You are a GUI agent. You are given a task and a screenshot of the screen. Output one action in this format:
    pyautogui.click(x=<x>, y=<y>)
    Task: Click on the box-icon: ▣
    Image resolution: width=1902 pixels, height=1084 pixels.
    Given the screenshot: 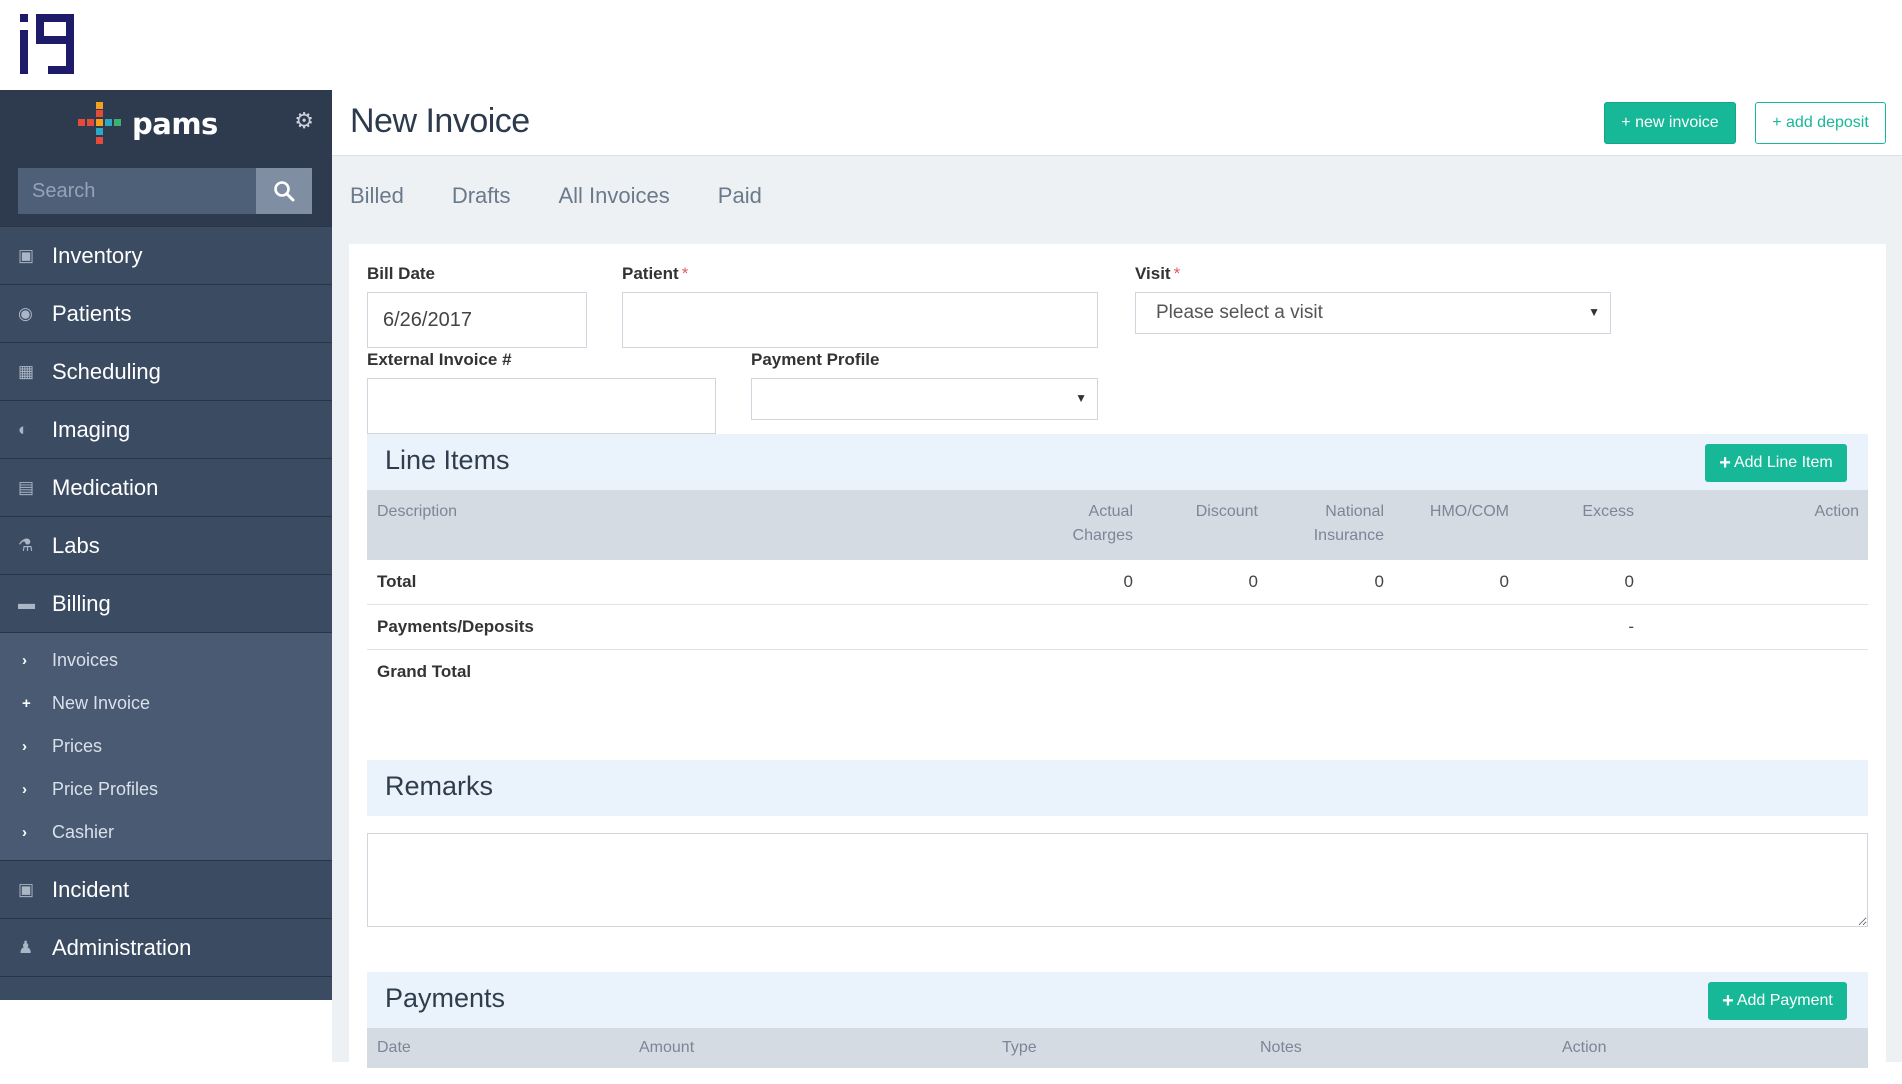 What is the action you would take?
    pyautogui.click(x=26, y=889)
    